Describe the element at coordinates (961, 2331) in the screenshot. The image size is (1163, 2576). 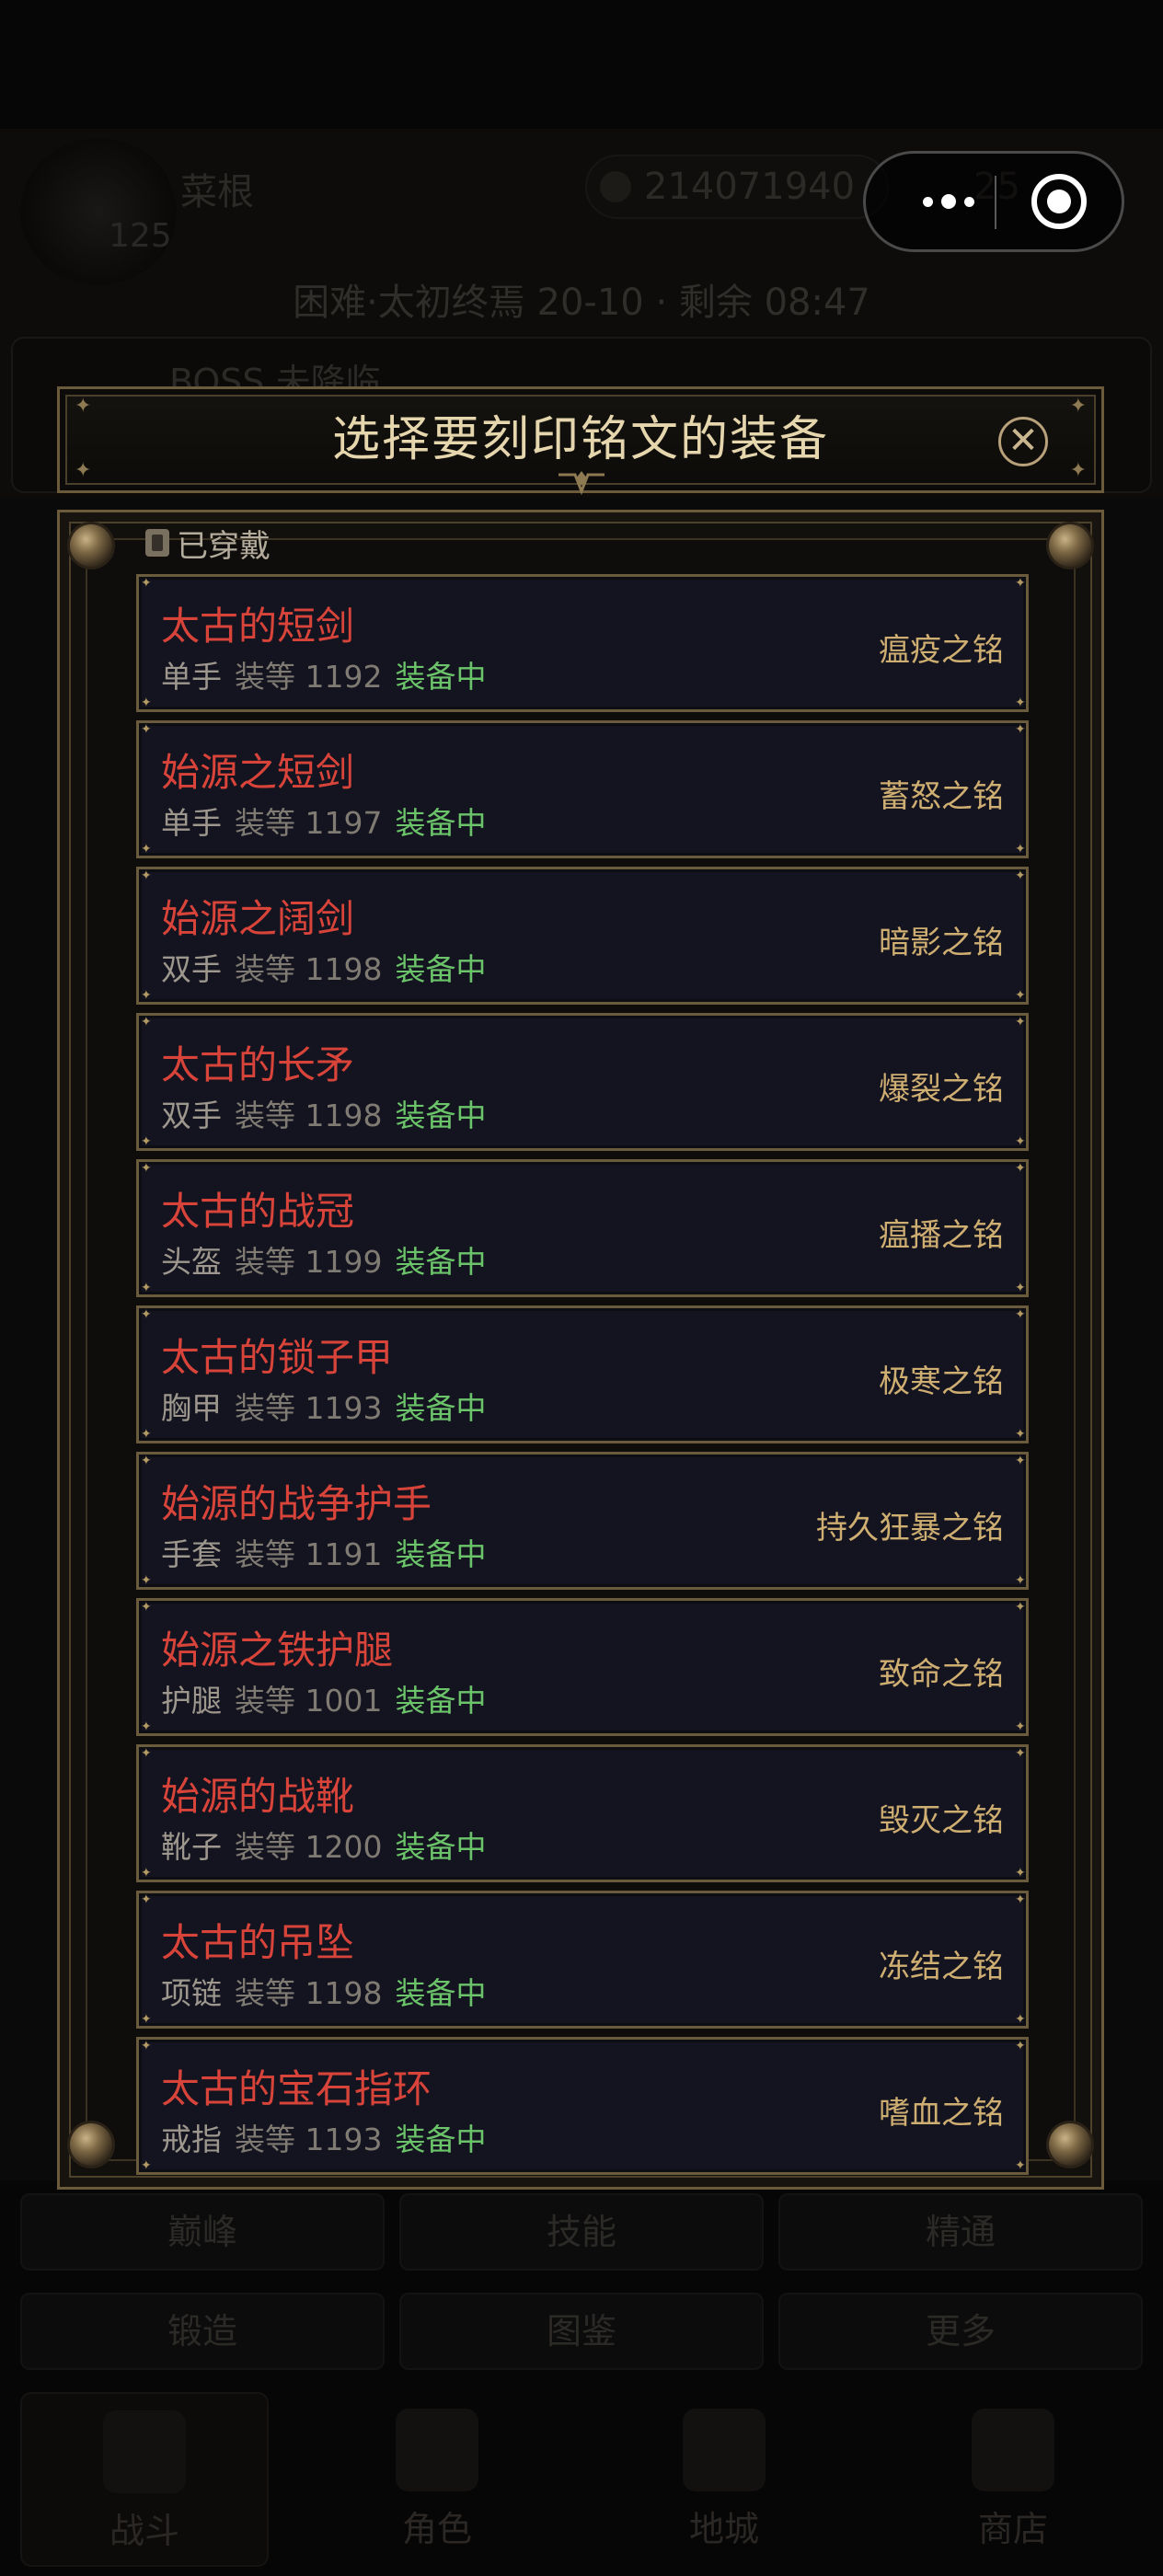
I see `menu-more-button: 更多` at that location.